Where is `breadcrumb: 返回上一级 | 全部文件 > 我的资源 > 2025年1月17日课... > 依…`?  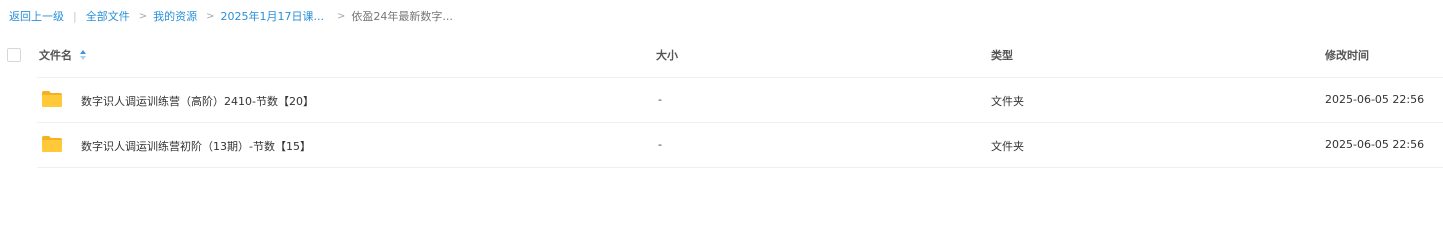 breadcrumb: 返回上一级 | 全部文件 > 我的资源 > 2025年1月17日课... > 依… is located at coordinates (231, 16).